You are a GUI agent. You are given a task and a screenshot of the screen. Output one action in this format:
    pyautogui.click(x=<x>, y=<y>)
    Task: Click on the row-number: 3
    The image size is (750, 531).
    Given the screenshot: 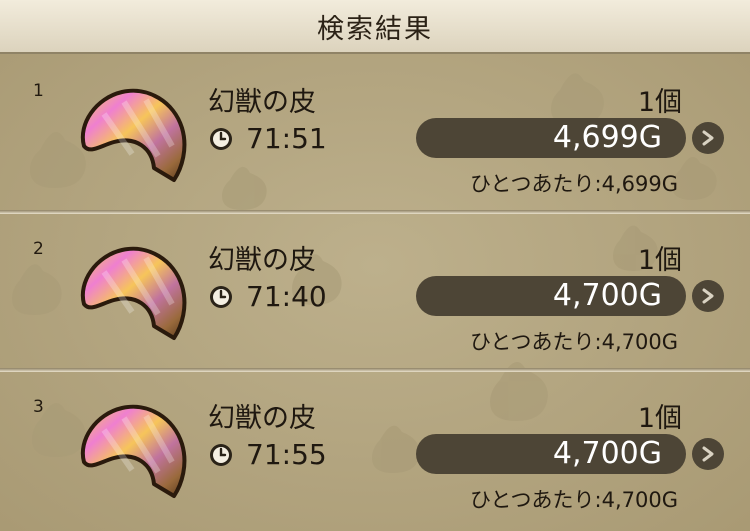 What is the action you would take?
    pyautogui.click(x=38, y=407)
    